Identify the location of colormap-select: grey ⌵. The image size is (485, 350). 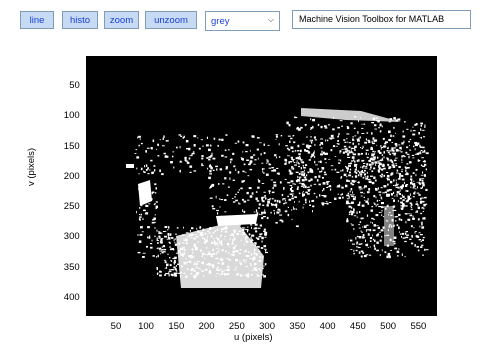
(242, 21).